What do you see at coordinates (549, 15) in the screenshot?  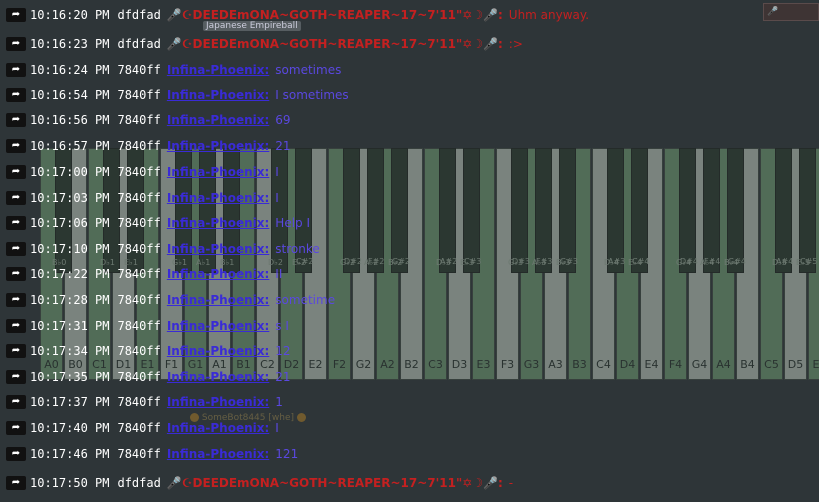 I see `message-text: Uhm anyway.` at bounding box center [549, 15].